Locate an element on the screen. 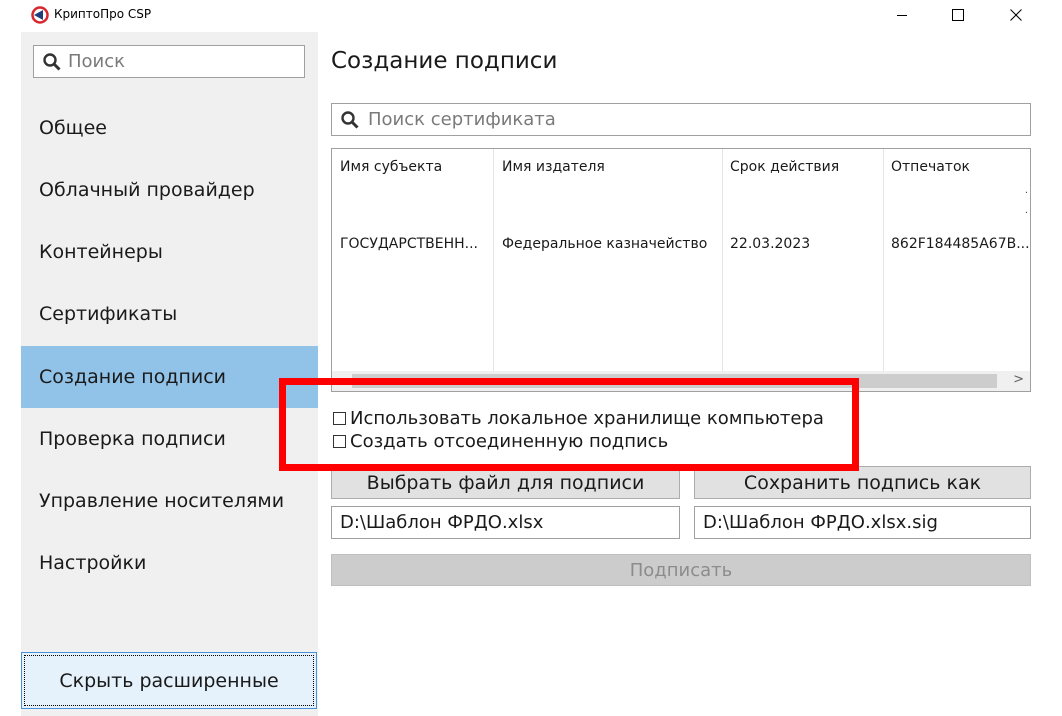  detached-signature-label: Создать отсоединенную подпись is located at coordinates (509, 441).